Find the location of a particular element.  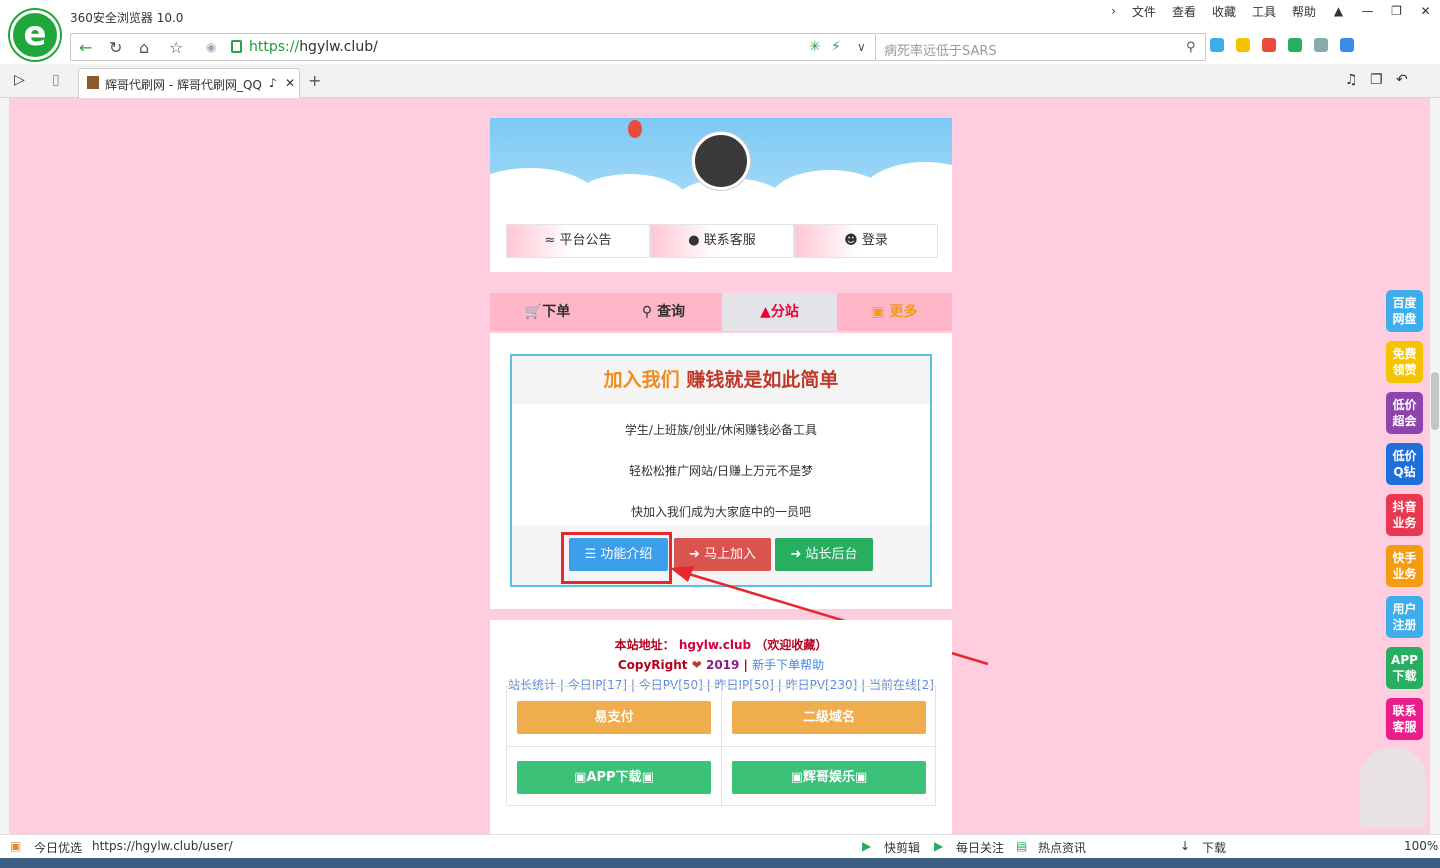

menu-bar: › 文件 查看 收藏 工具 帮助 ▲ — ❐ ✕ is located at coordinates (1271, 11).